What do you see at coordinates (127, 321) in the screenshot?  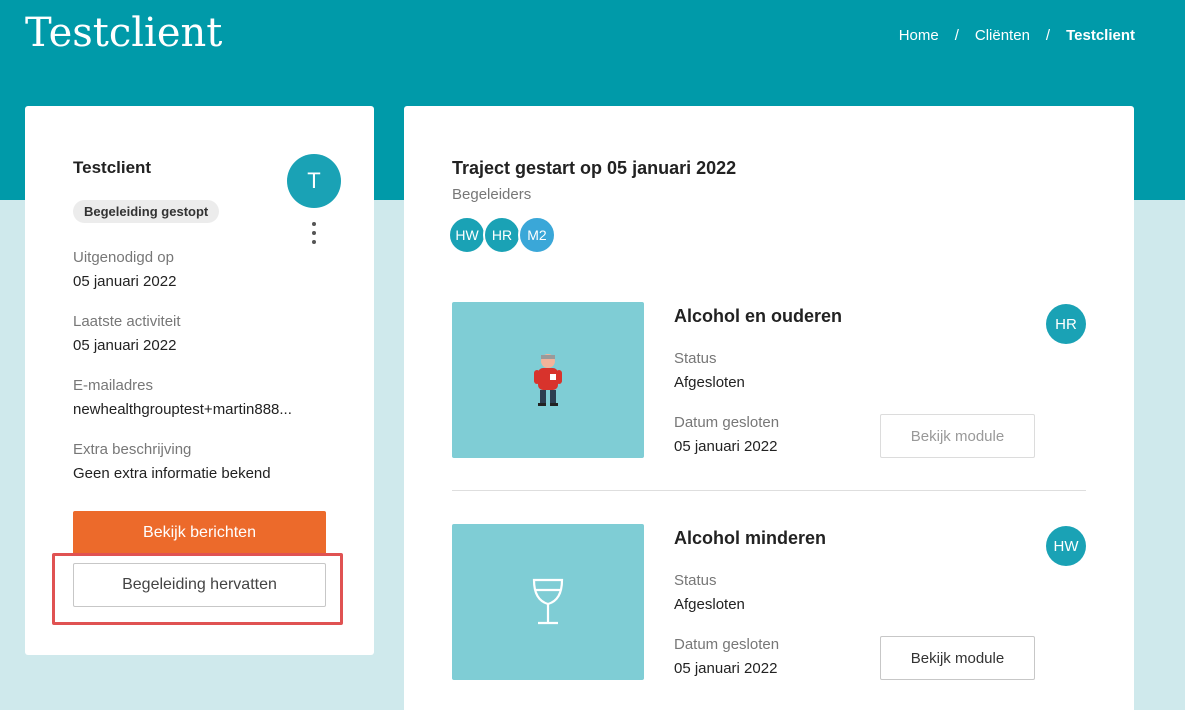 I see `field-label: Laatste activiteit` at bounding box center [127, 321].